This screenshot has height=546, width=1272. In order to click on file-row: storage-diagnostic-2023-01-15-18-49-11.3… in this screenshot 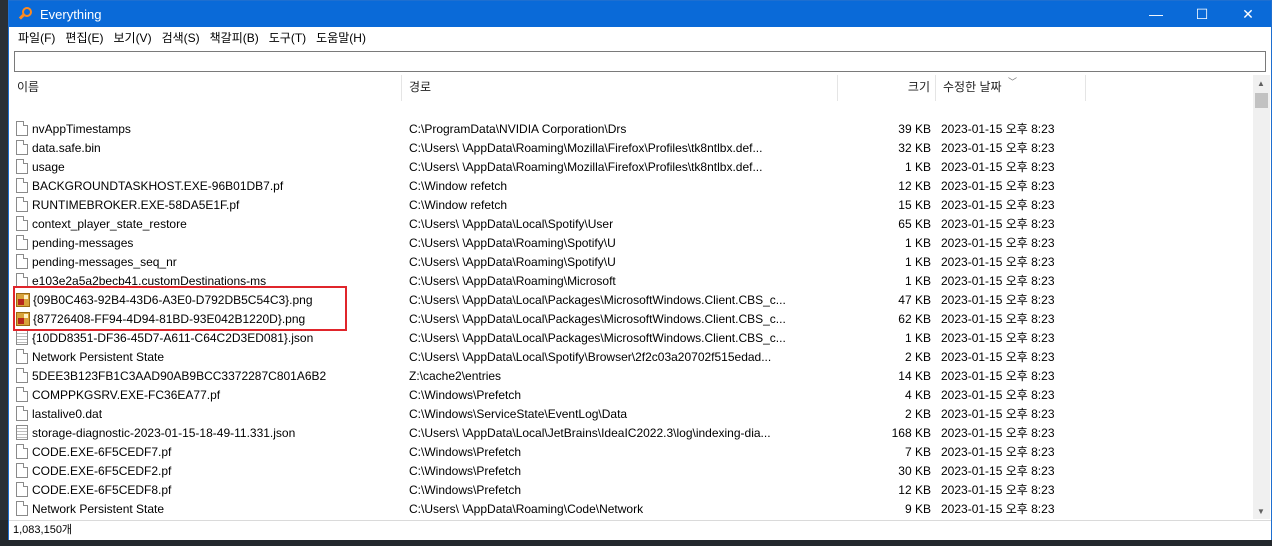, I will do `click(632, 432)`.